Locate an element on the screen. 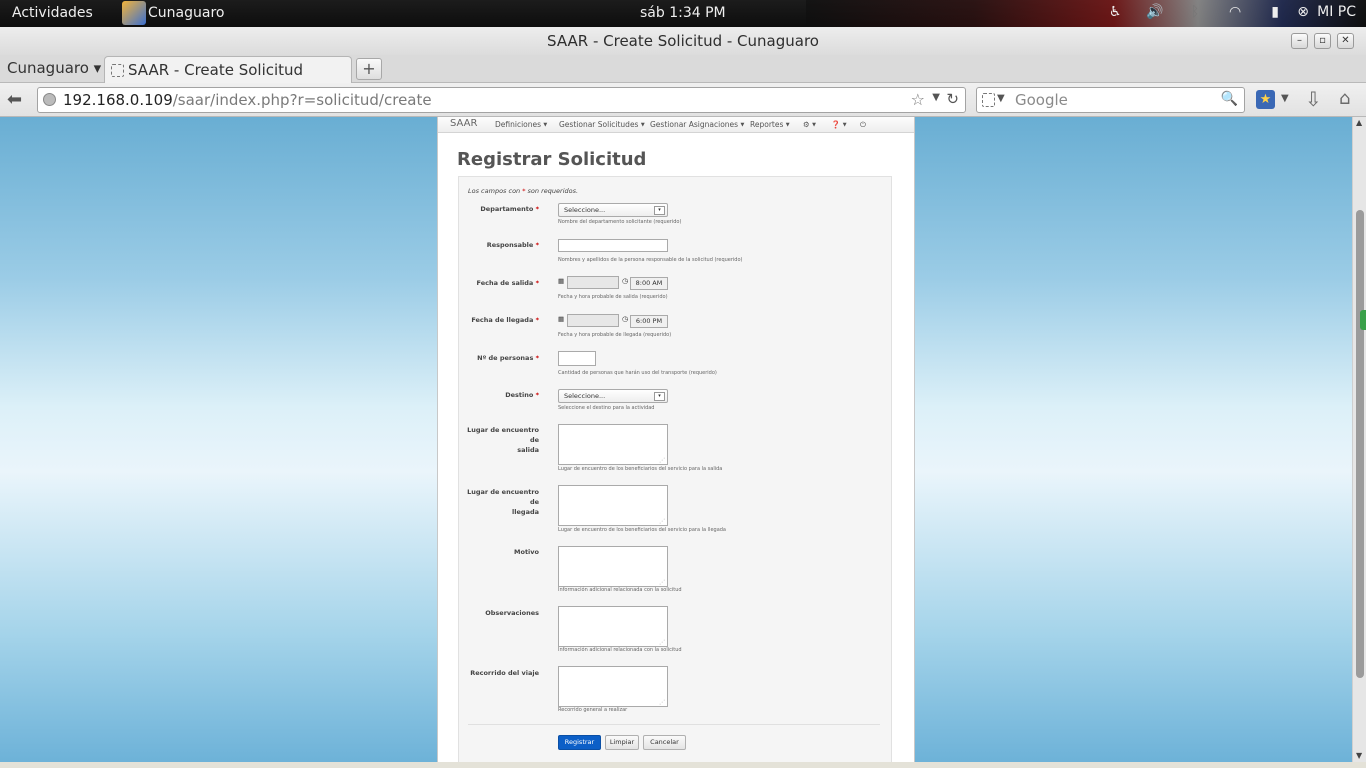  recorrido-textarea: ⋰ is located at coordinates (613, 686).